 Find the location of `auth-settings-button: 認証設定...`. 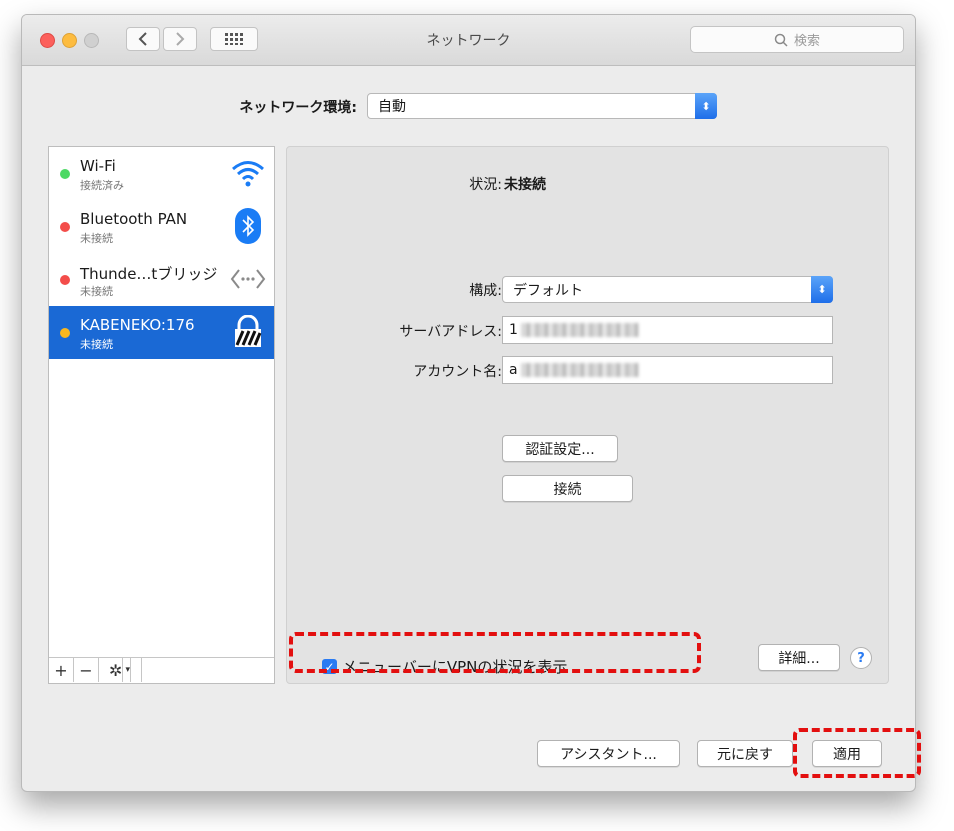

auth-settings-button: 認証設定... is located at coordinates (560, 448).